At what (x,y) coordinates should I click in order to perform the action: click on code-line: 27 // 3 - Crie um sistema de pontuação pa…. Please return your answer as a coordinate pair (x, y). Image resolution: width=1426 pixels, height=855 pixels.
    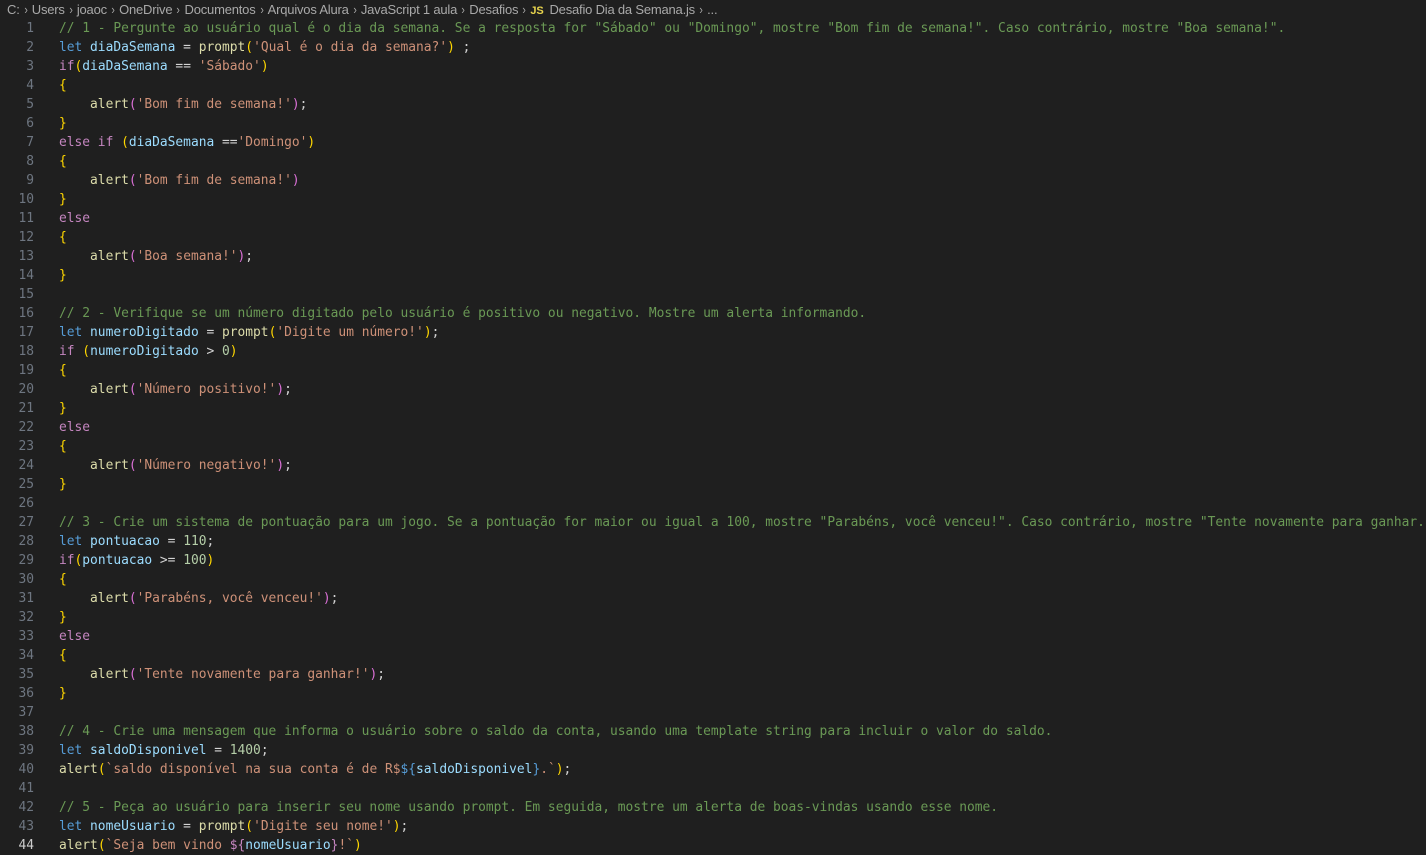
    Looking at the image, I should click on (713, 522).